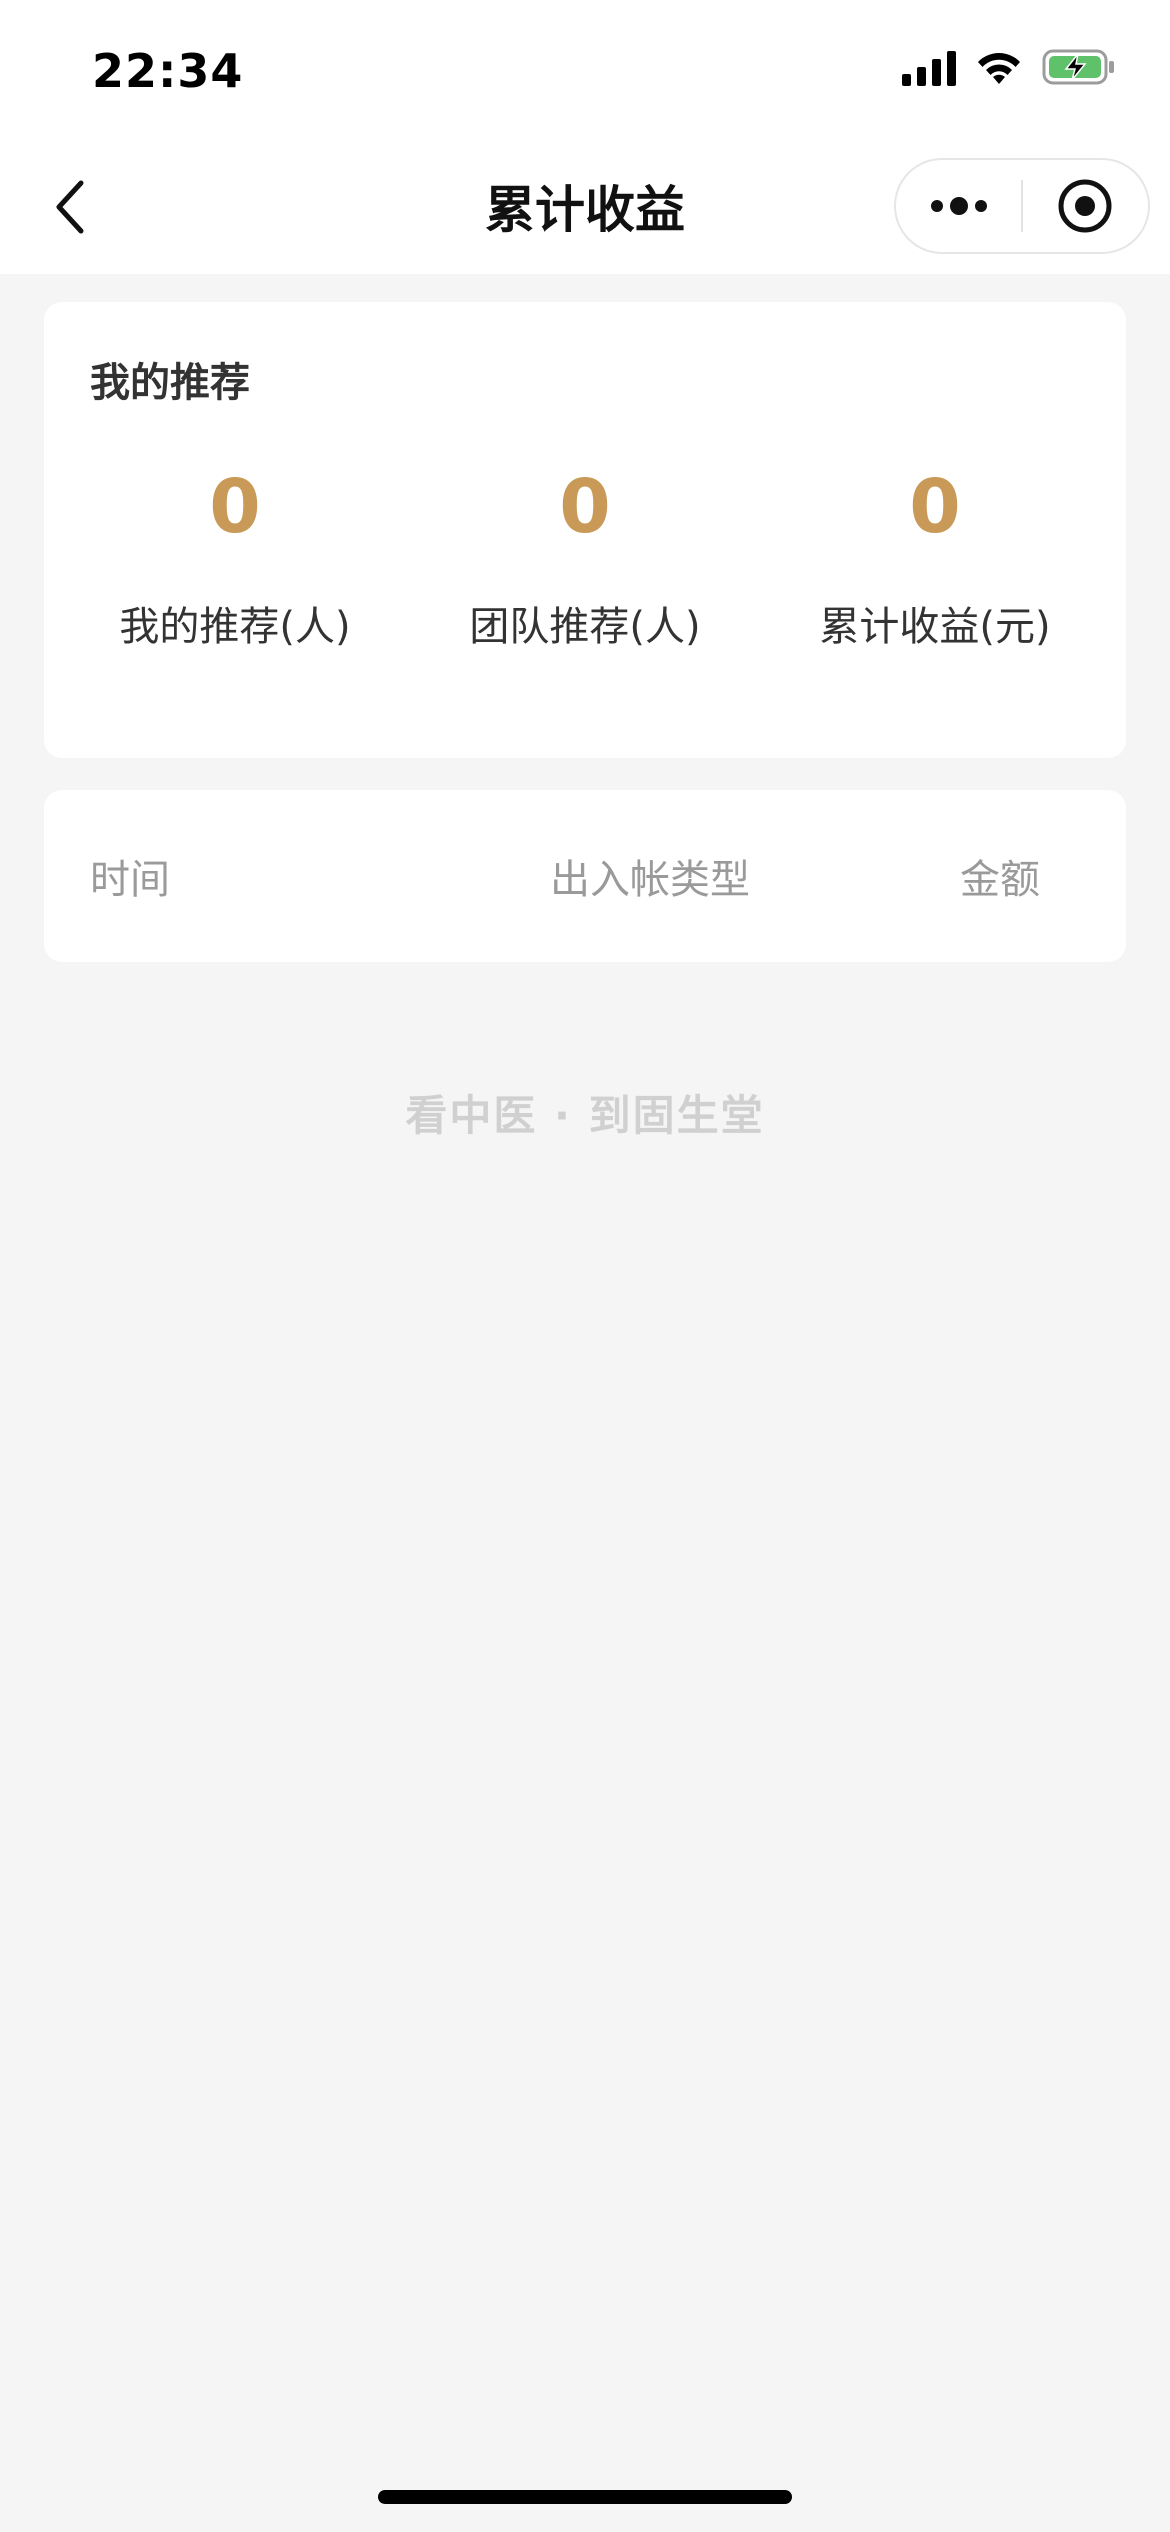  Describe the element at coordinates (585, 137) in the screenshot. I see `header-area: 22:34 累计收益` at that location.